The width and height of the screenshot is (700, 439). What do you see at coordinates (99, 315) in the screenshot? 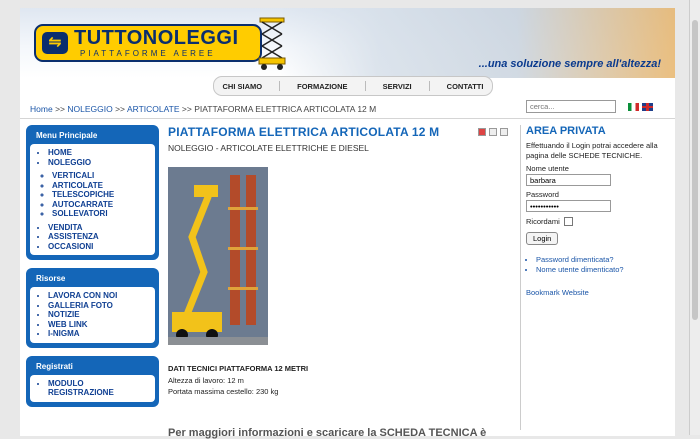
I see `risorse-item-notizie: NOTIZIE` at bounding box center [99, 315].